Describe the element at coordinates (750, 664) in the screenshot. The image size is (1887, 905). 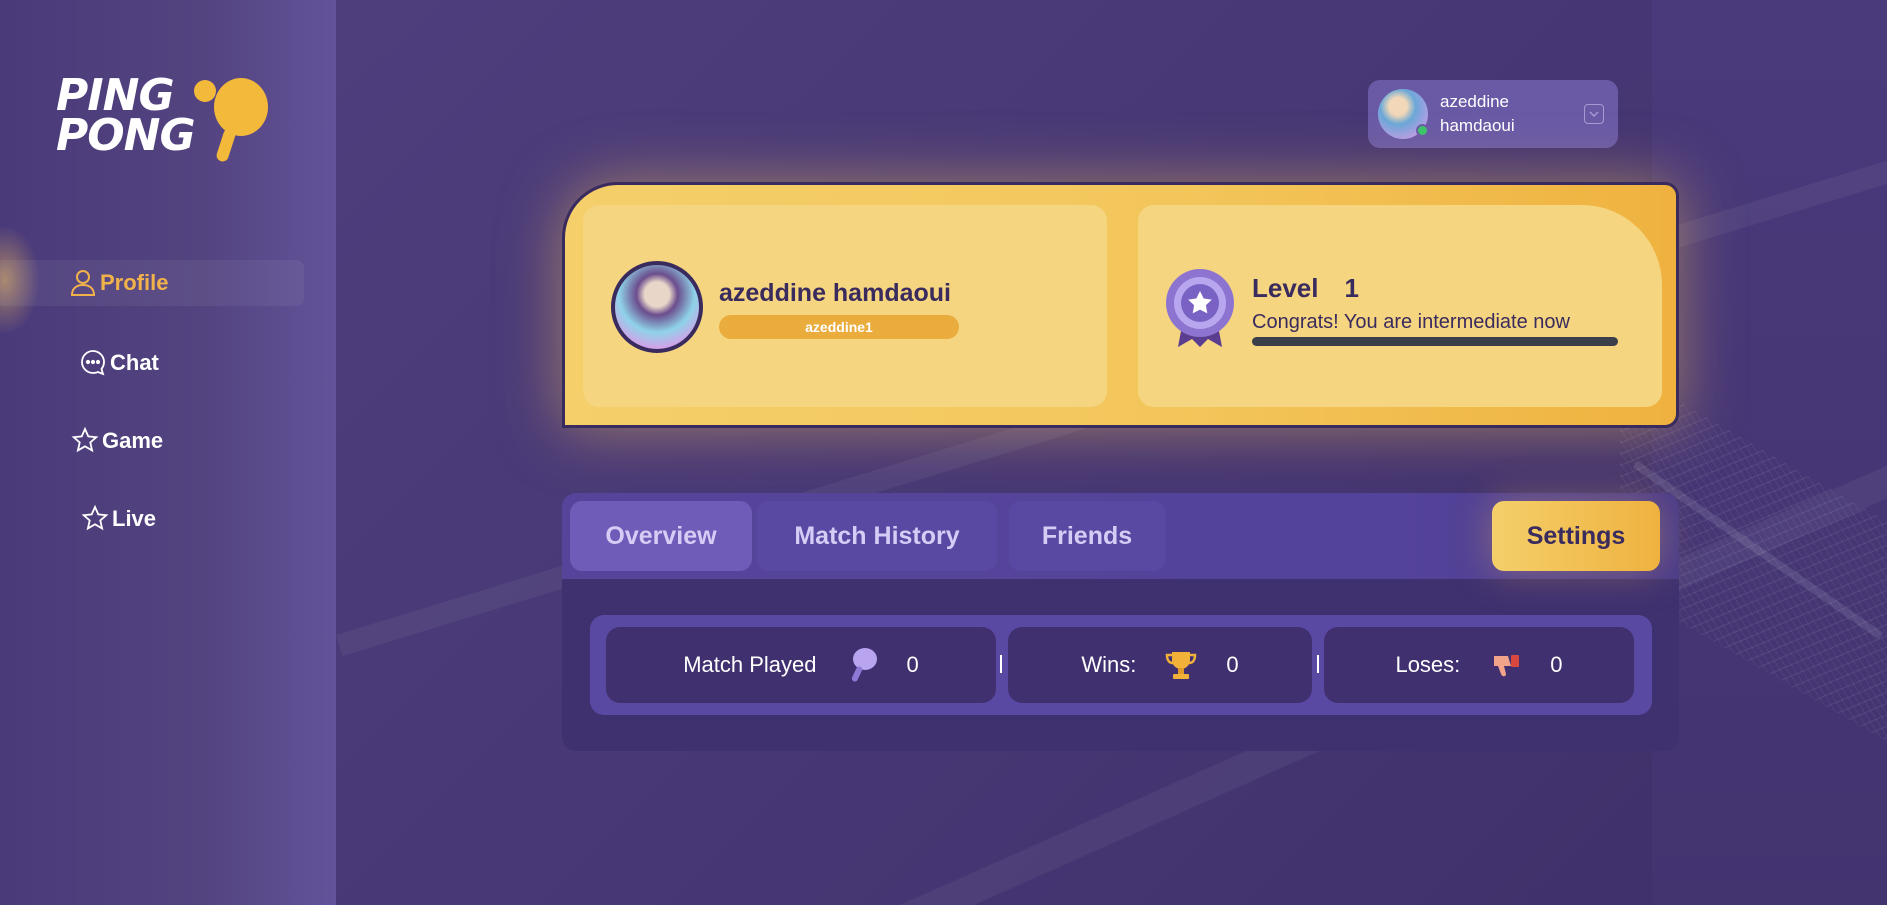
I see `stat-label: Match Played` at that location.